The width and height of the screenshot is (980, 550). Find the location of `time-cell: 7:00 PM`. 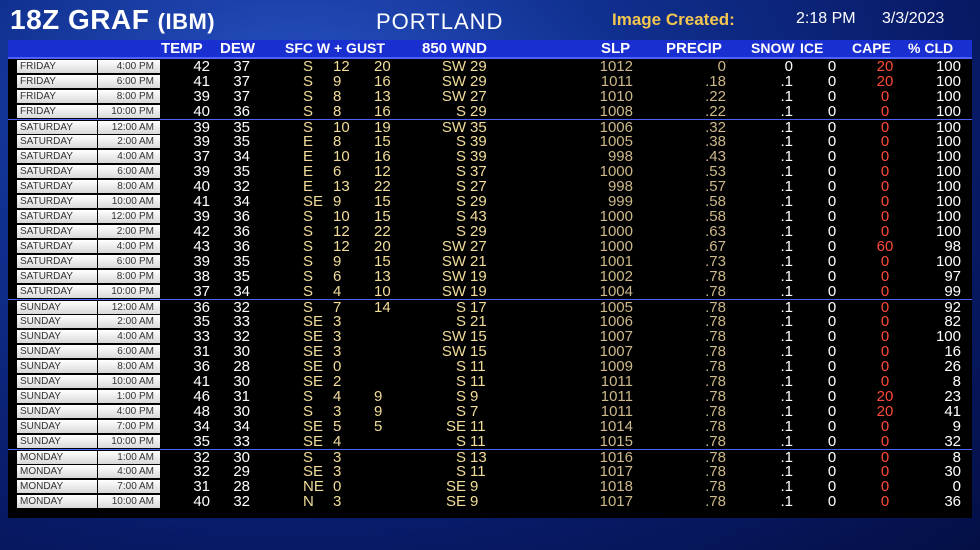

time-cell: 7:00 PM is located at coordinates (129, 426).